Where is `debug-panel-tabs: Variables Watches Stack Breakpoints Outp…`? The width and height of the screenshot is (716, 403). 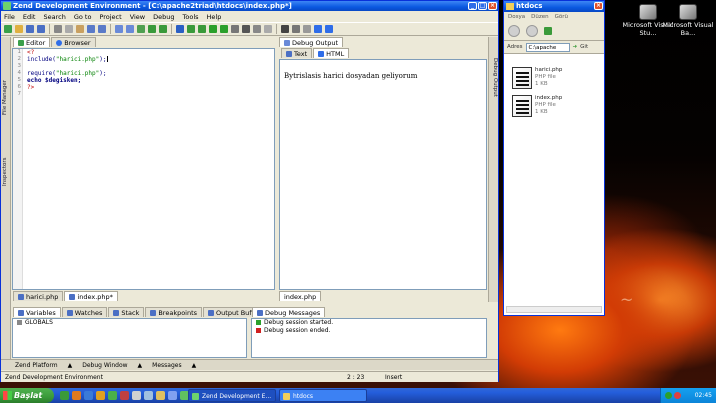
debug-panel-tabs: Variables Watches Stack Breakpoints Outp… is located at coordinates (139, 312).